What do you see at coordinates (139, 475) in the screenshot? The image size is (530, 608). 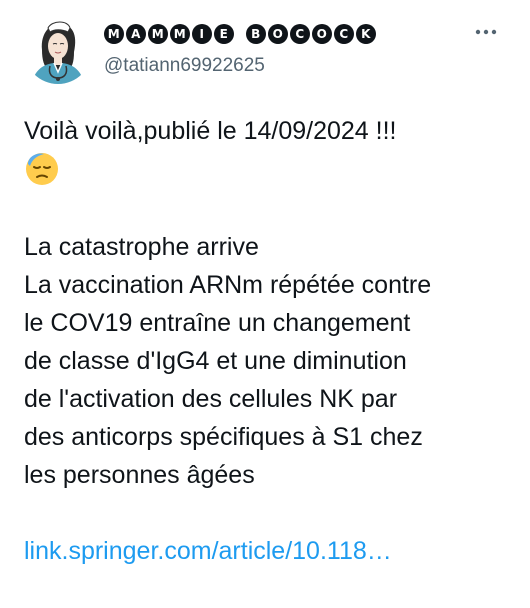 I see `tweet-text-line: les personnes âgées` at bounding box center [139, 475].